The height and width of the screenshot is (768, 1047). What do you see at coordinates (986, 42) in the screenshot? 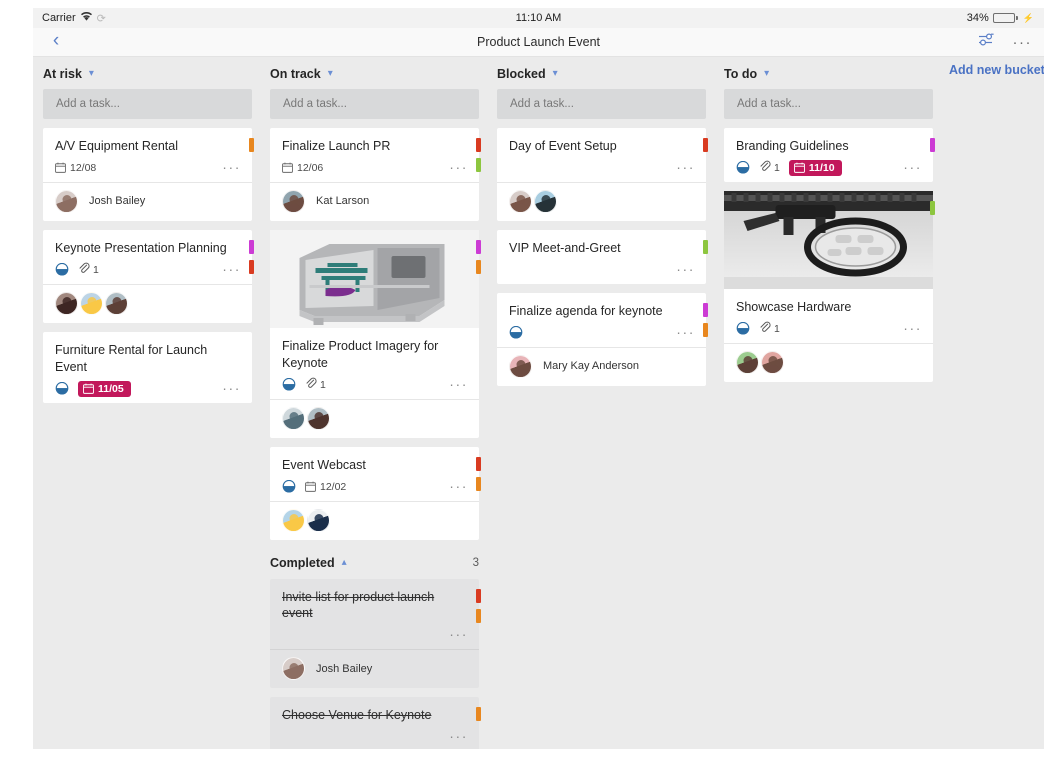
I see `filter-sliders-icon` at bounding box center [986, 42].